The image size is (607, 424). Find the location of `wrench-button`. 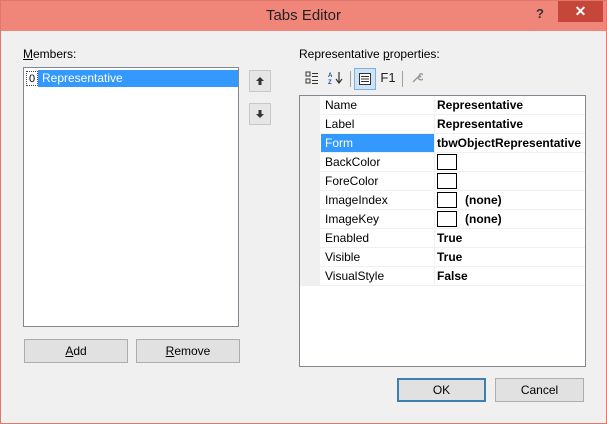

wrench-button is located at coordinates (417, 79).